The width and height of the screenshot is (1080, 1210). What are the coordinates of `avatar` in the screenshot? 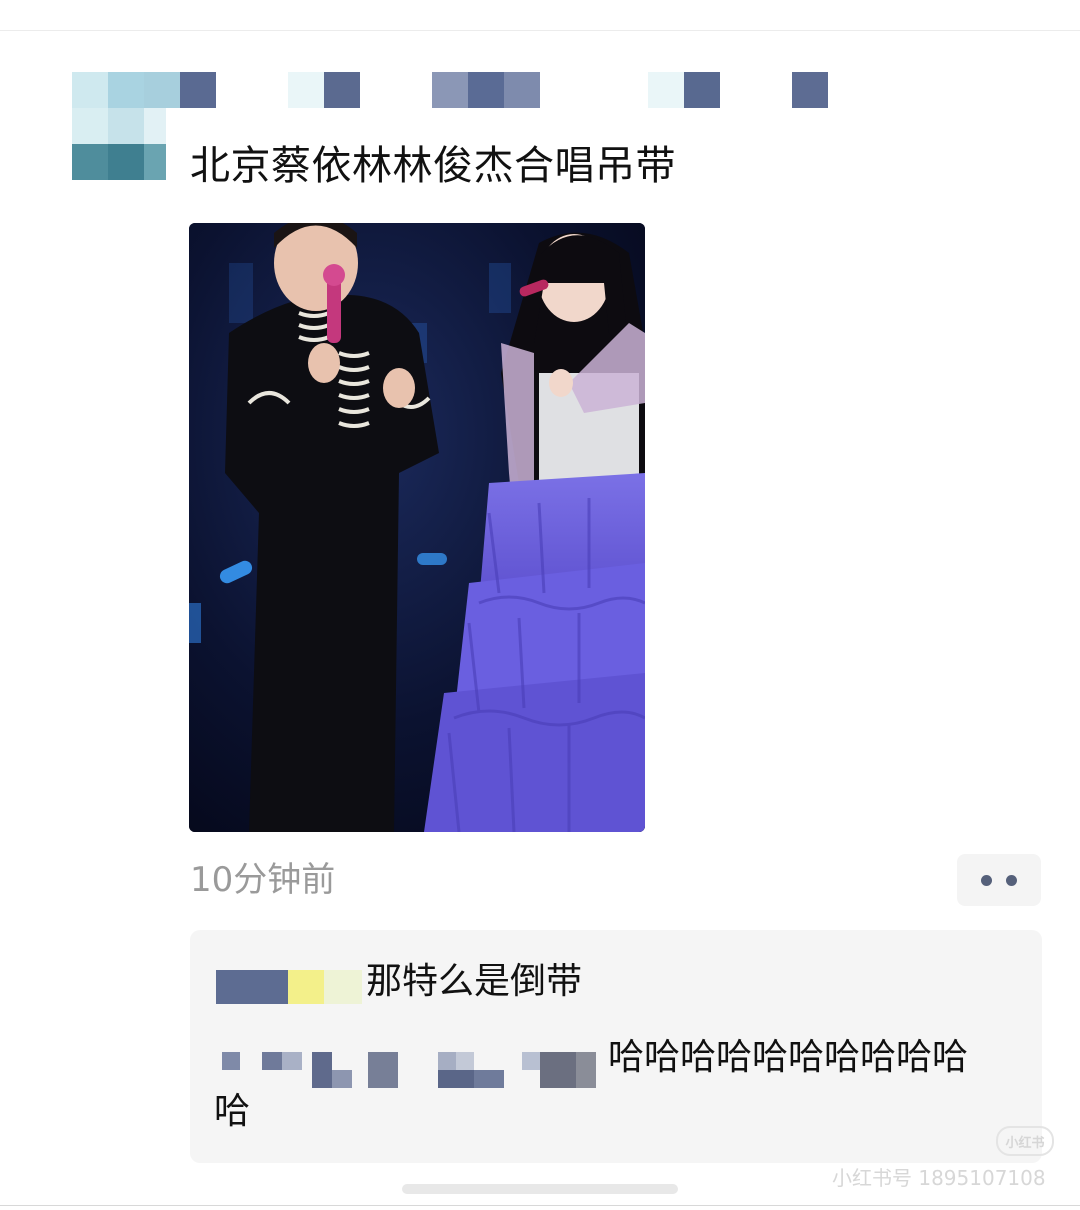 It's located at (108, 127).